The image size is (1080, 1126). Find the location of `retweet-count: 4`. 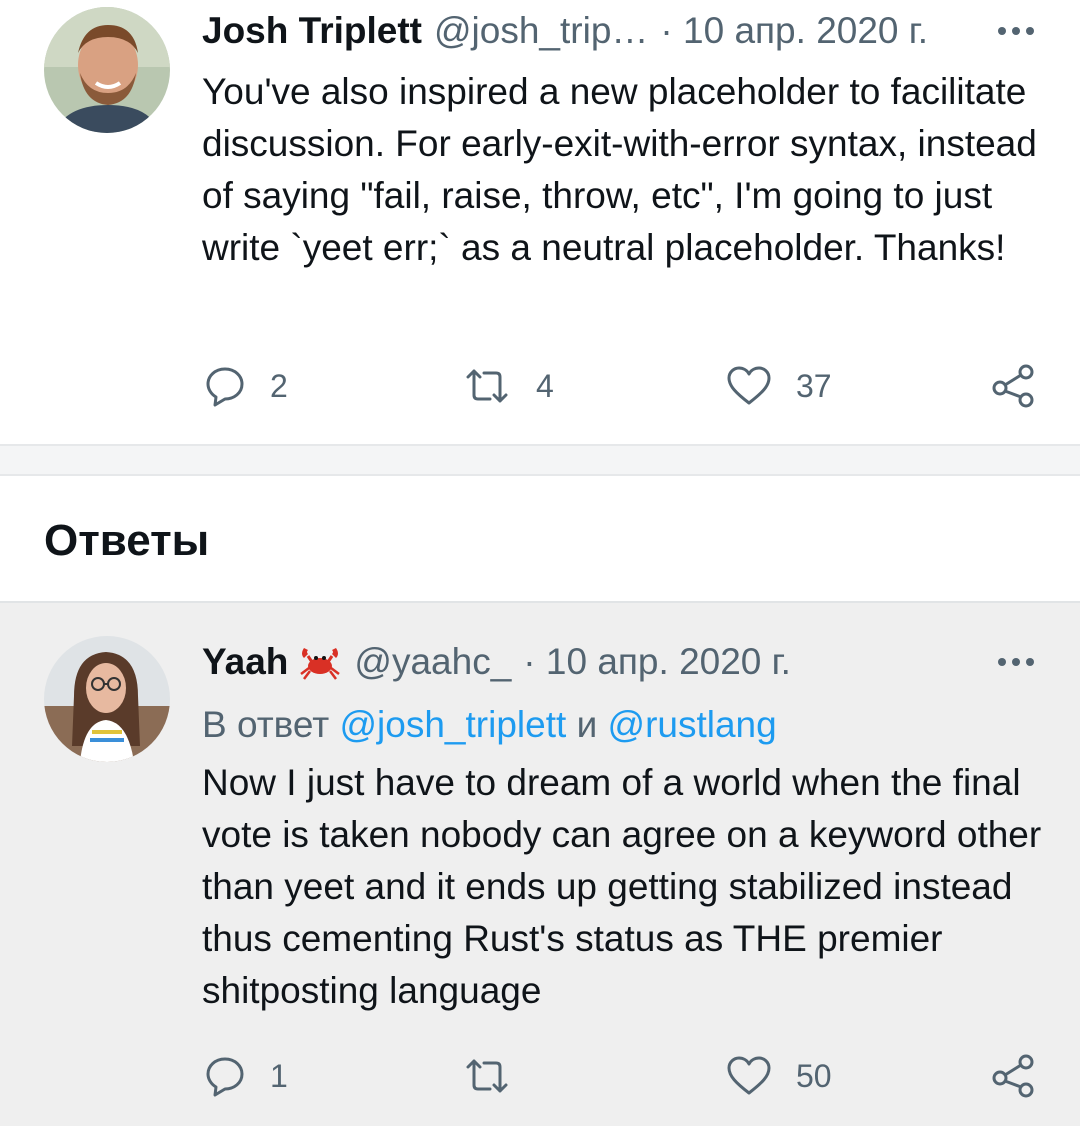

retweet-count: 4 is located at coordinates (545, 385).